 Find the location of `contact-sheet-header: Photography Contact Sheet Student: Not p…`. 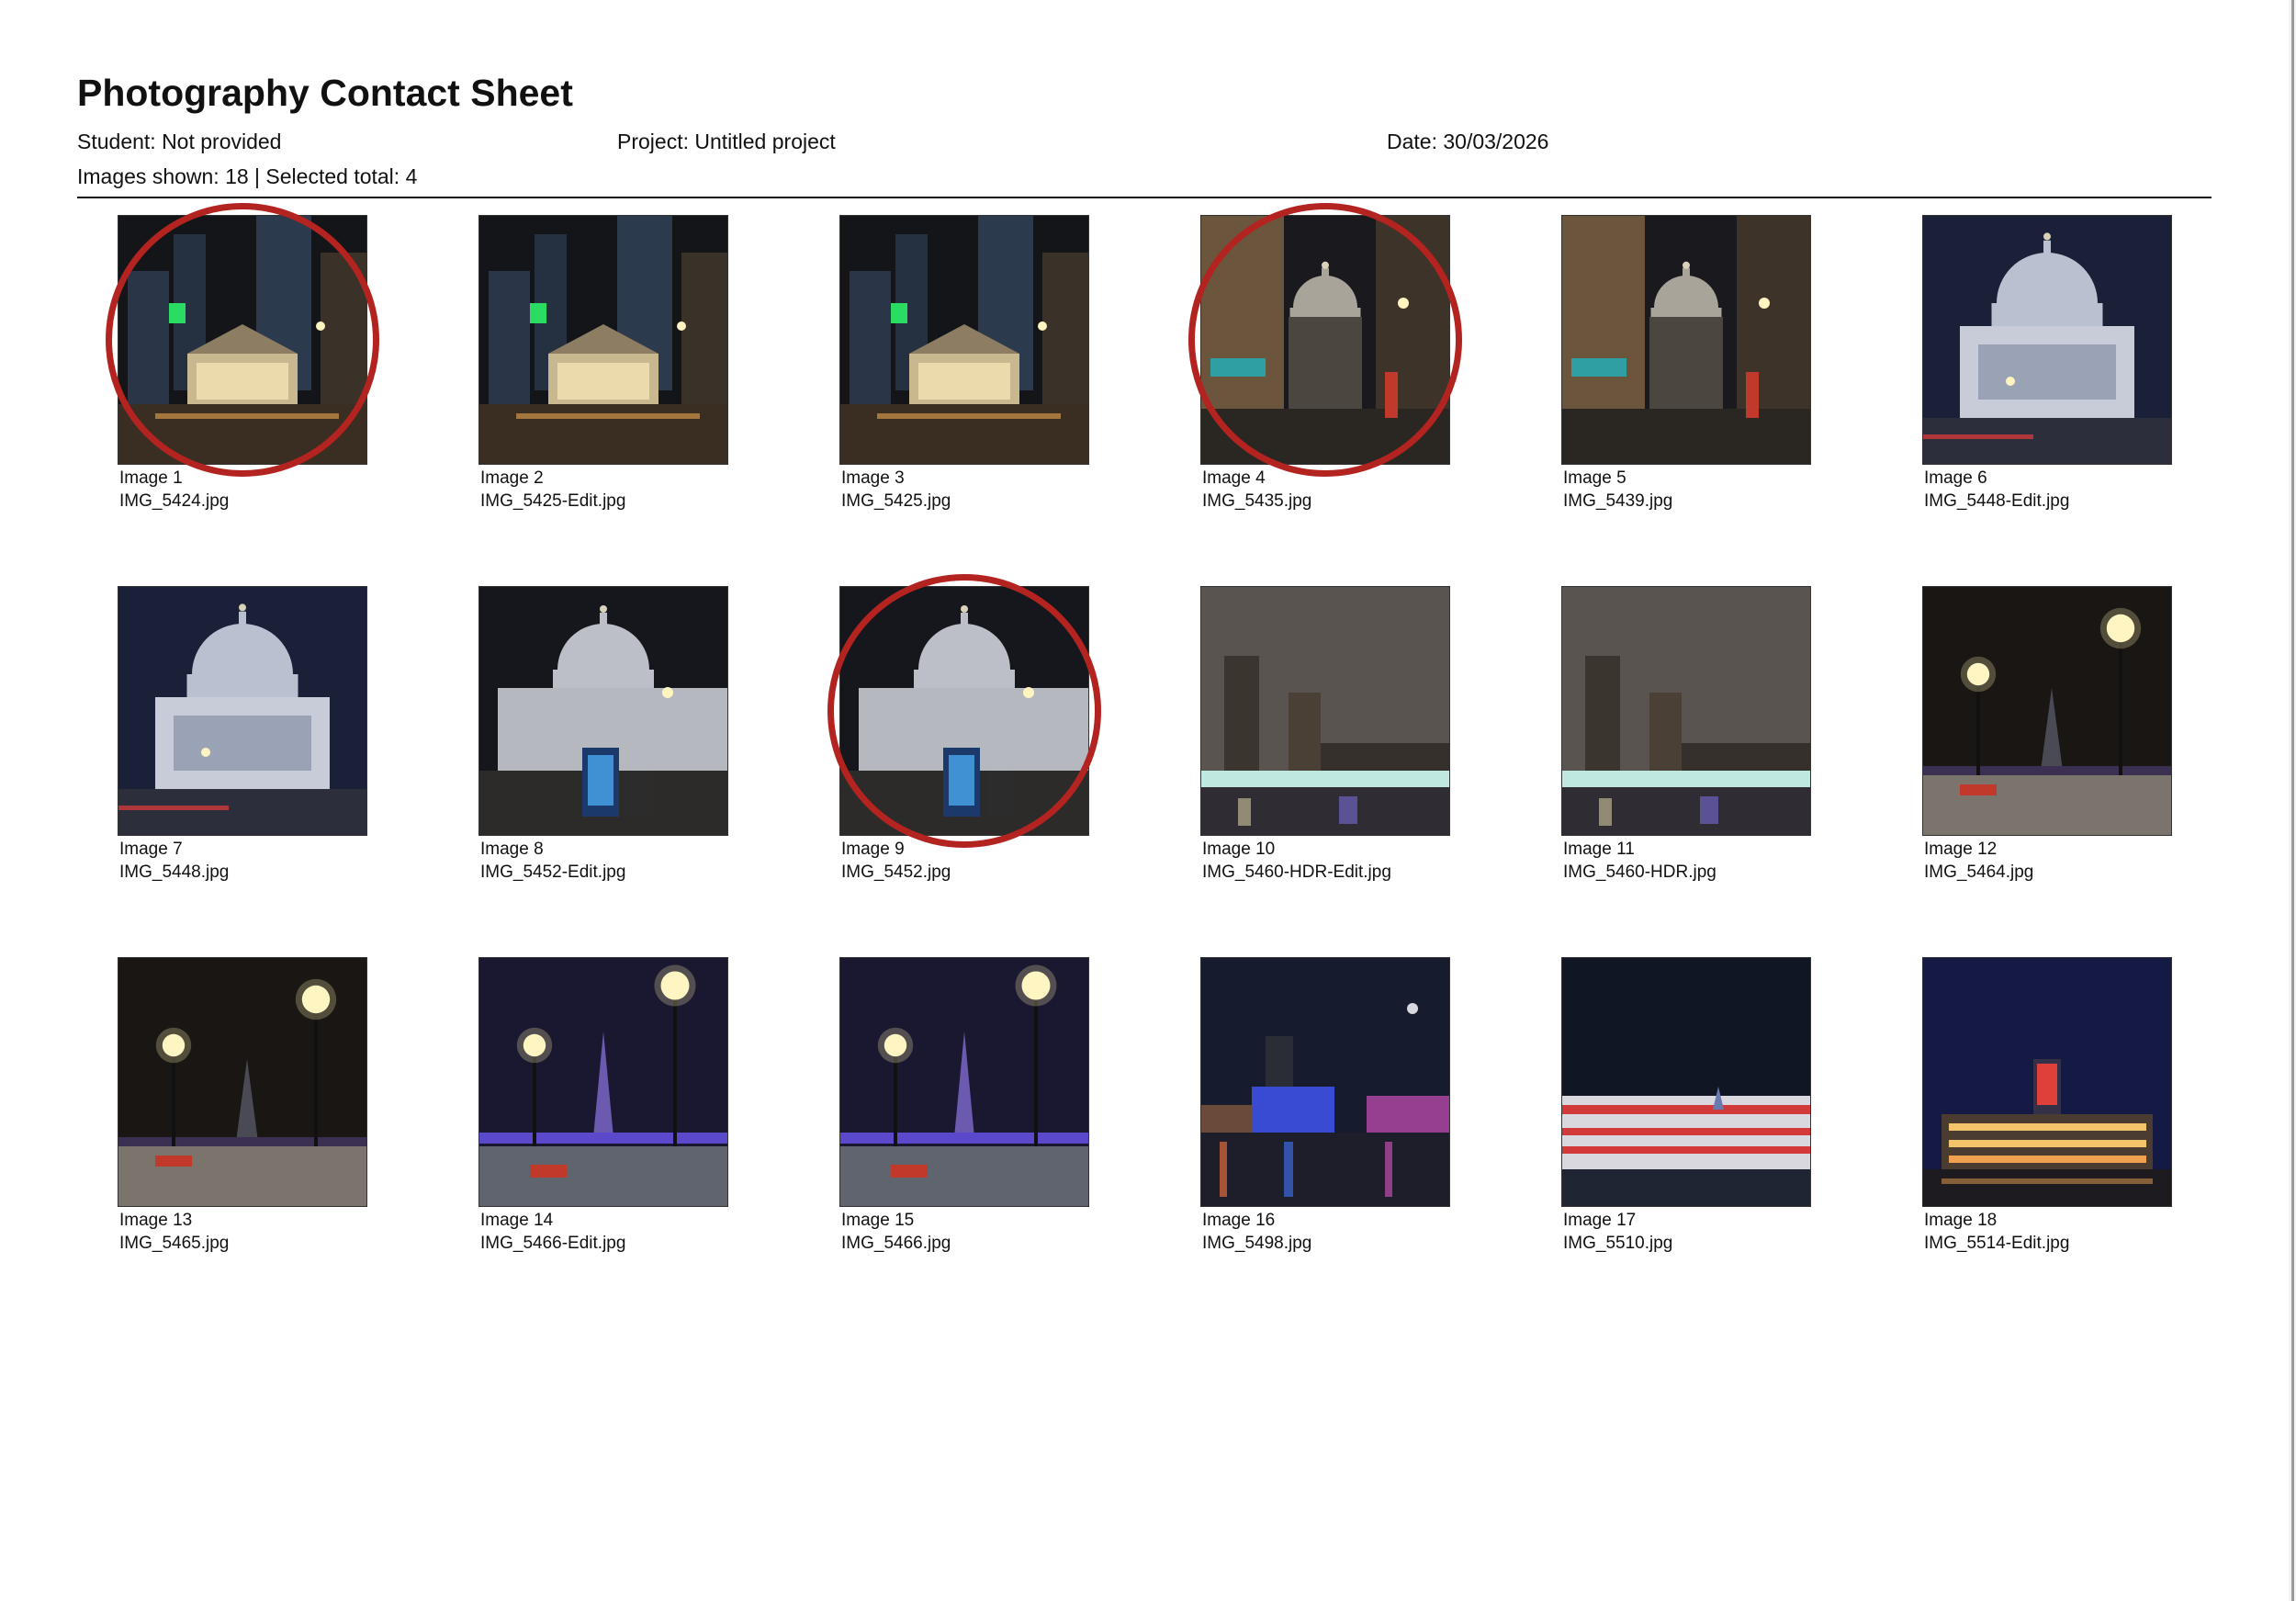

contact-sheet-header: Photography Contact Sheet Student: Not p… is located at coordinates (1144, 132).